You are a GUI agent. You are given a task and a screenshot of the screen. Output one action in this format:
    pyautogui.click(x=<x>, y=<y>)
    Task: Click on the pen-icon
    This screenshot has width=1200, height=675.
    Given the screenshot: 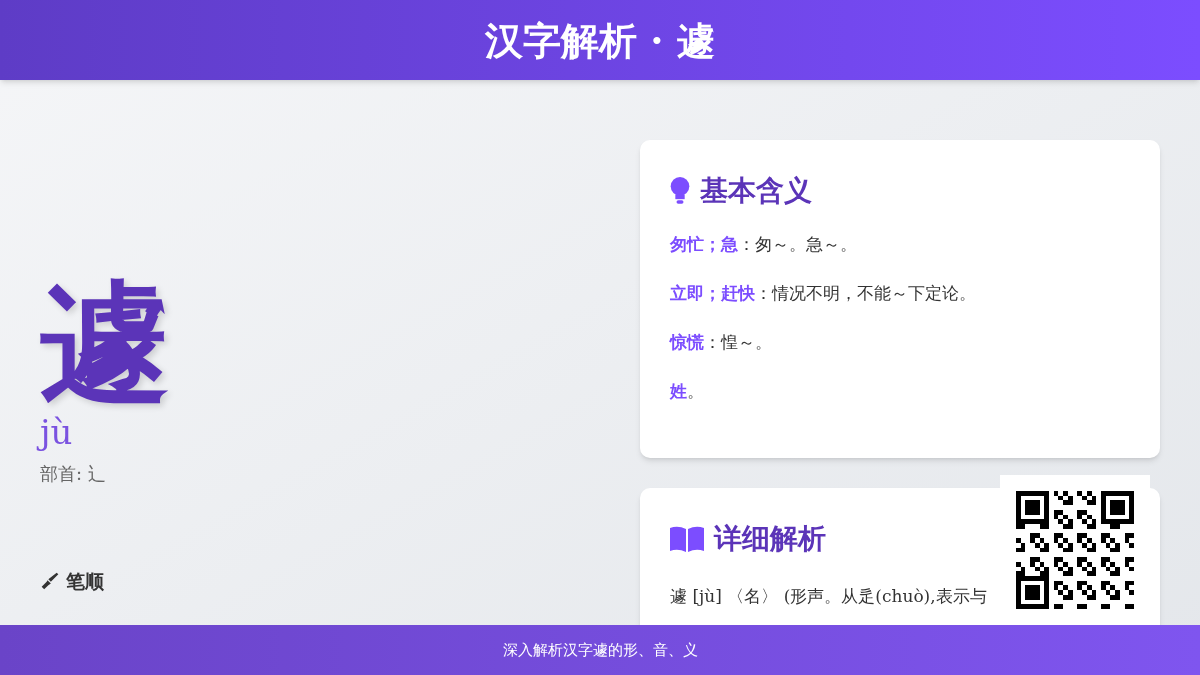 What is the action you would take?
    pyautogui.click(x=50, y=581)
    